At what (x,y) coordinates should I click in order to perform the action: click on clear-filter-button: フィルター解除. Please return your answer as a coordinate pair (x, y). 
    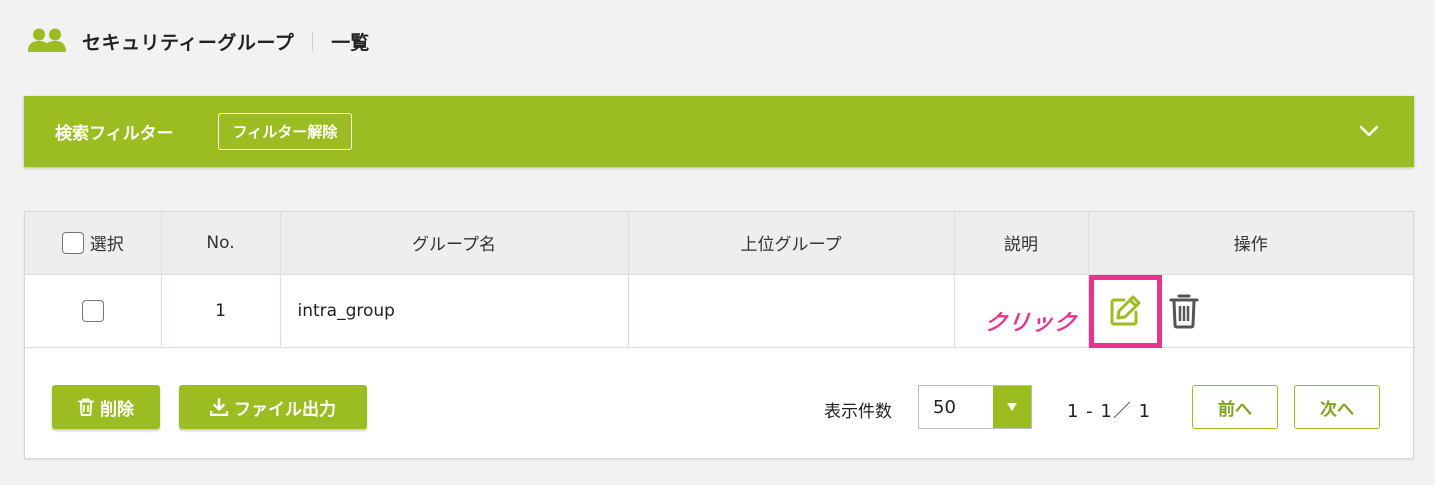
    Looking at the image, I should click on (285, 131).